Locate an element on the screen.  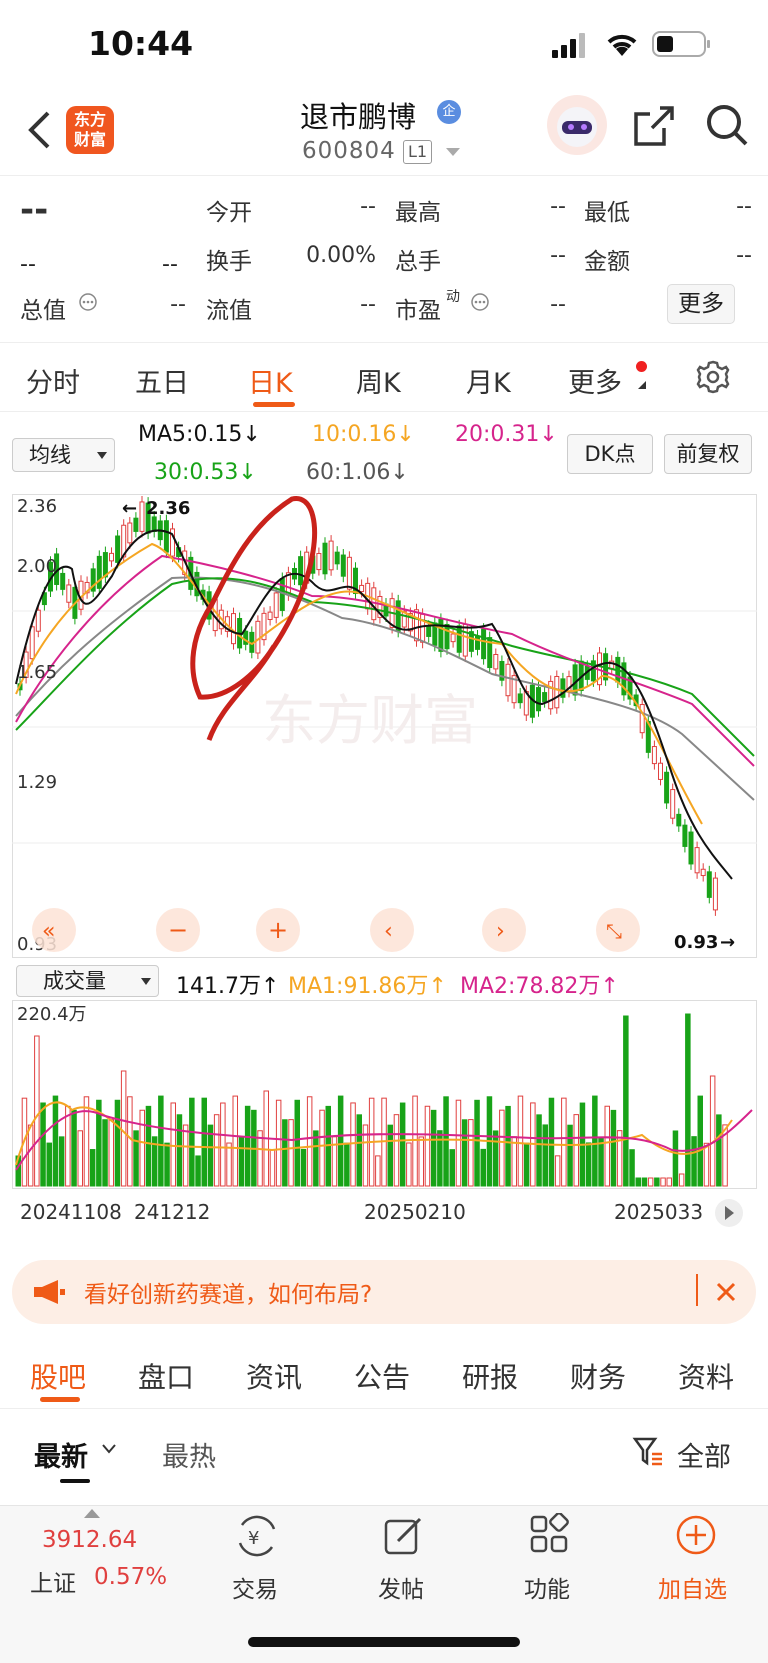
filter-all: 全部 is located at coordinates (704, 1454).